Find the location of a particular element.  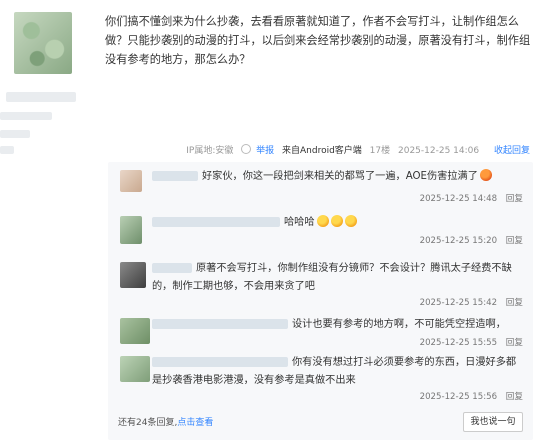

author-name-blurred is located at coordinates (41, 97).